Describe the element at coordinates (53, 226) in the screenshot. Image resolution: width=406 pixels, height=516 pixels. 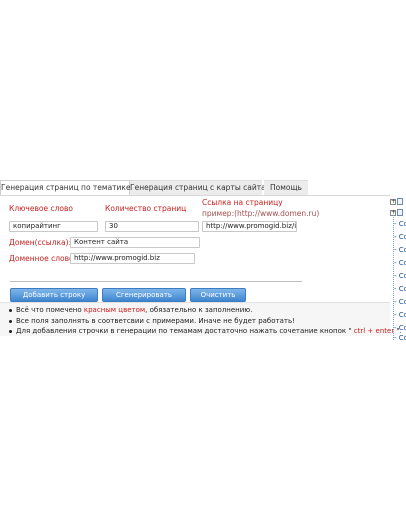
I see `keyword-input: копирайтинг` at that location.